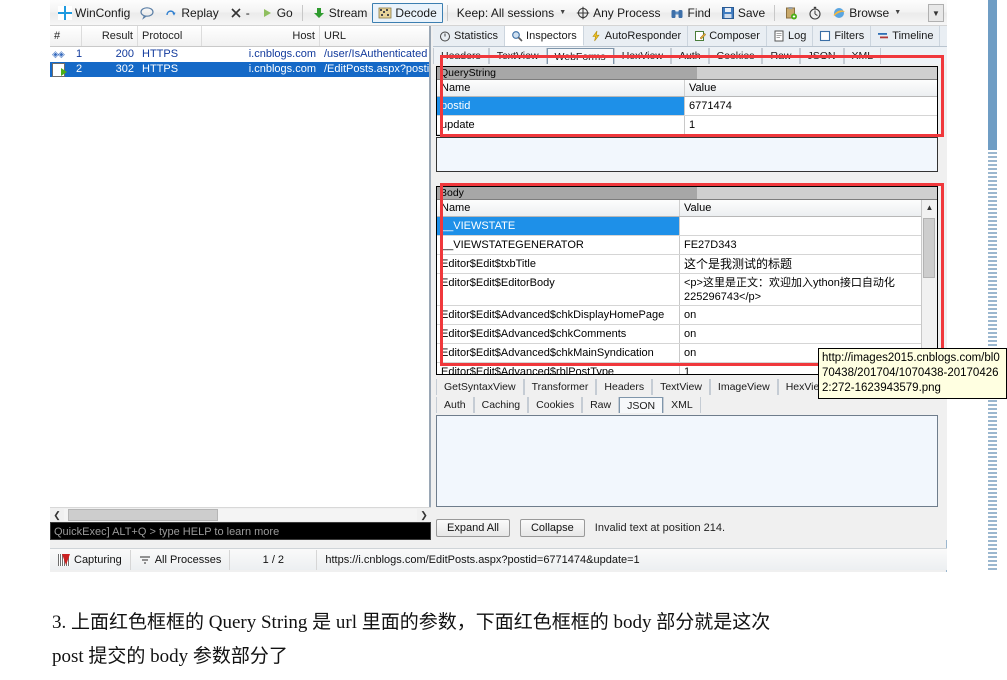 The image size is (1007, 680). Describe the element at coordinates (690, 315) in the screenshot. I see `body-value-chkdisplayhomepage: on` at that location.